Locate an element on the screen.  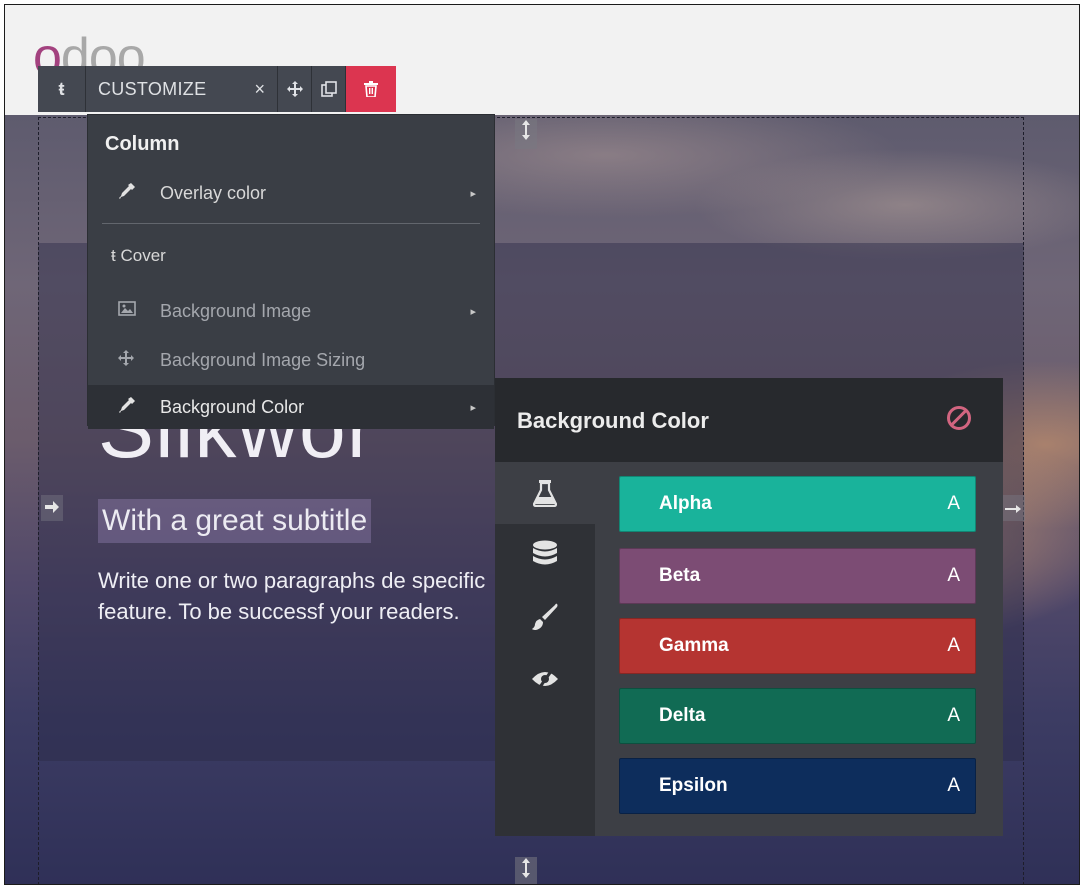
eye-slash-icon is located at coordinates (545, 679).